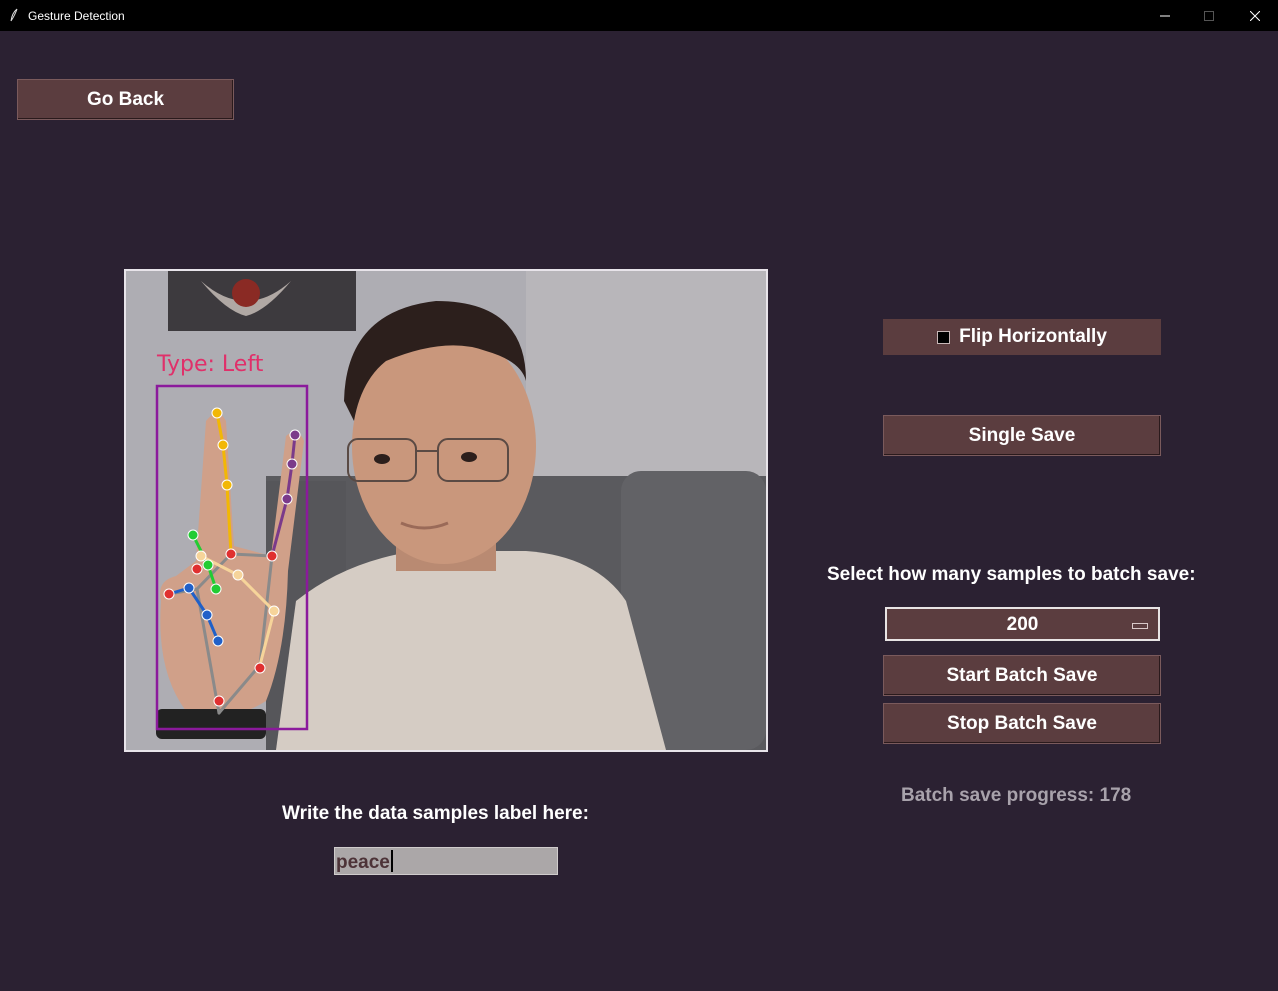 The width and height of the screenshot is (1278, 991). Describe the element at coordinates (14, 15) in the screenshot. I see `feather-icon` at that location.